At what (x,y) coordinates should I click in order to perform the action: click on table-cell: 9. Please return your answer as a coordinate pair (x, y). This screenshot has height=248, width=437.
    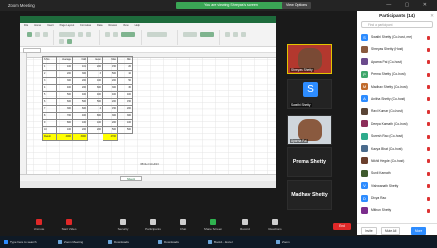
    Looking at the image, I should click on (49, 123).